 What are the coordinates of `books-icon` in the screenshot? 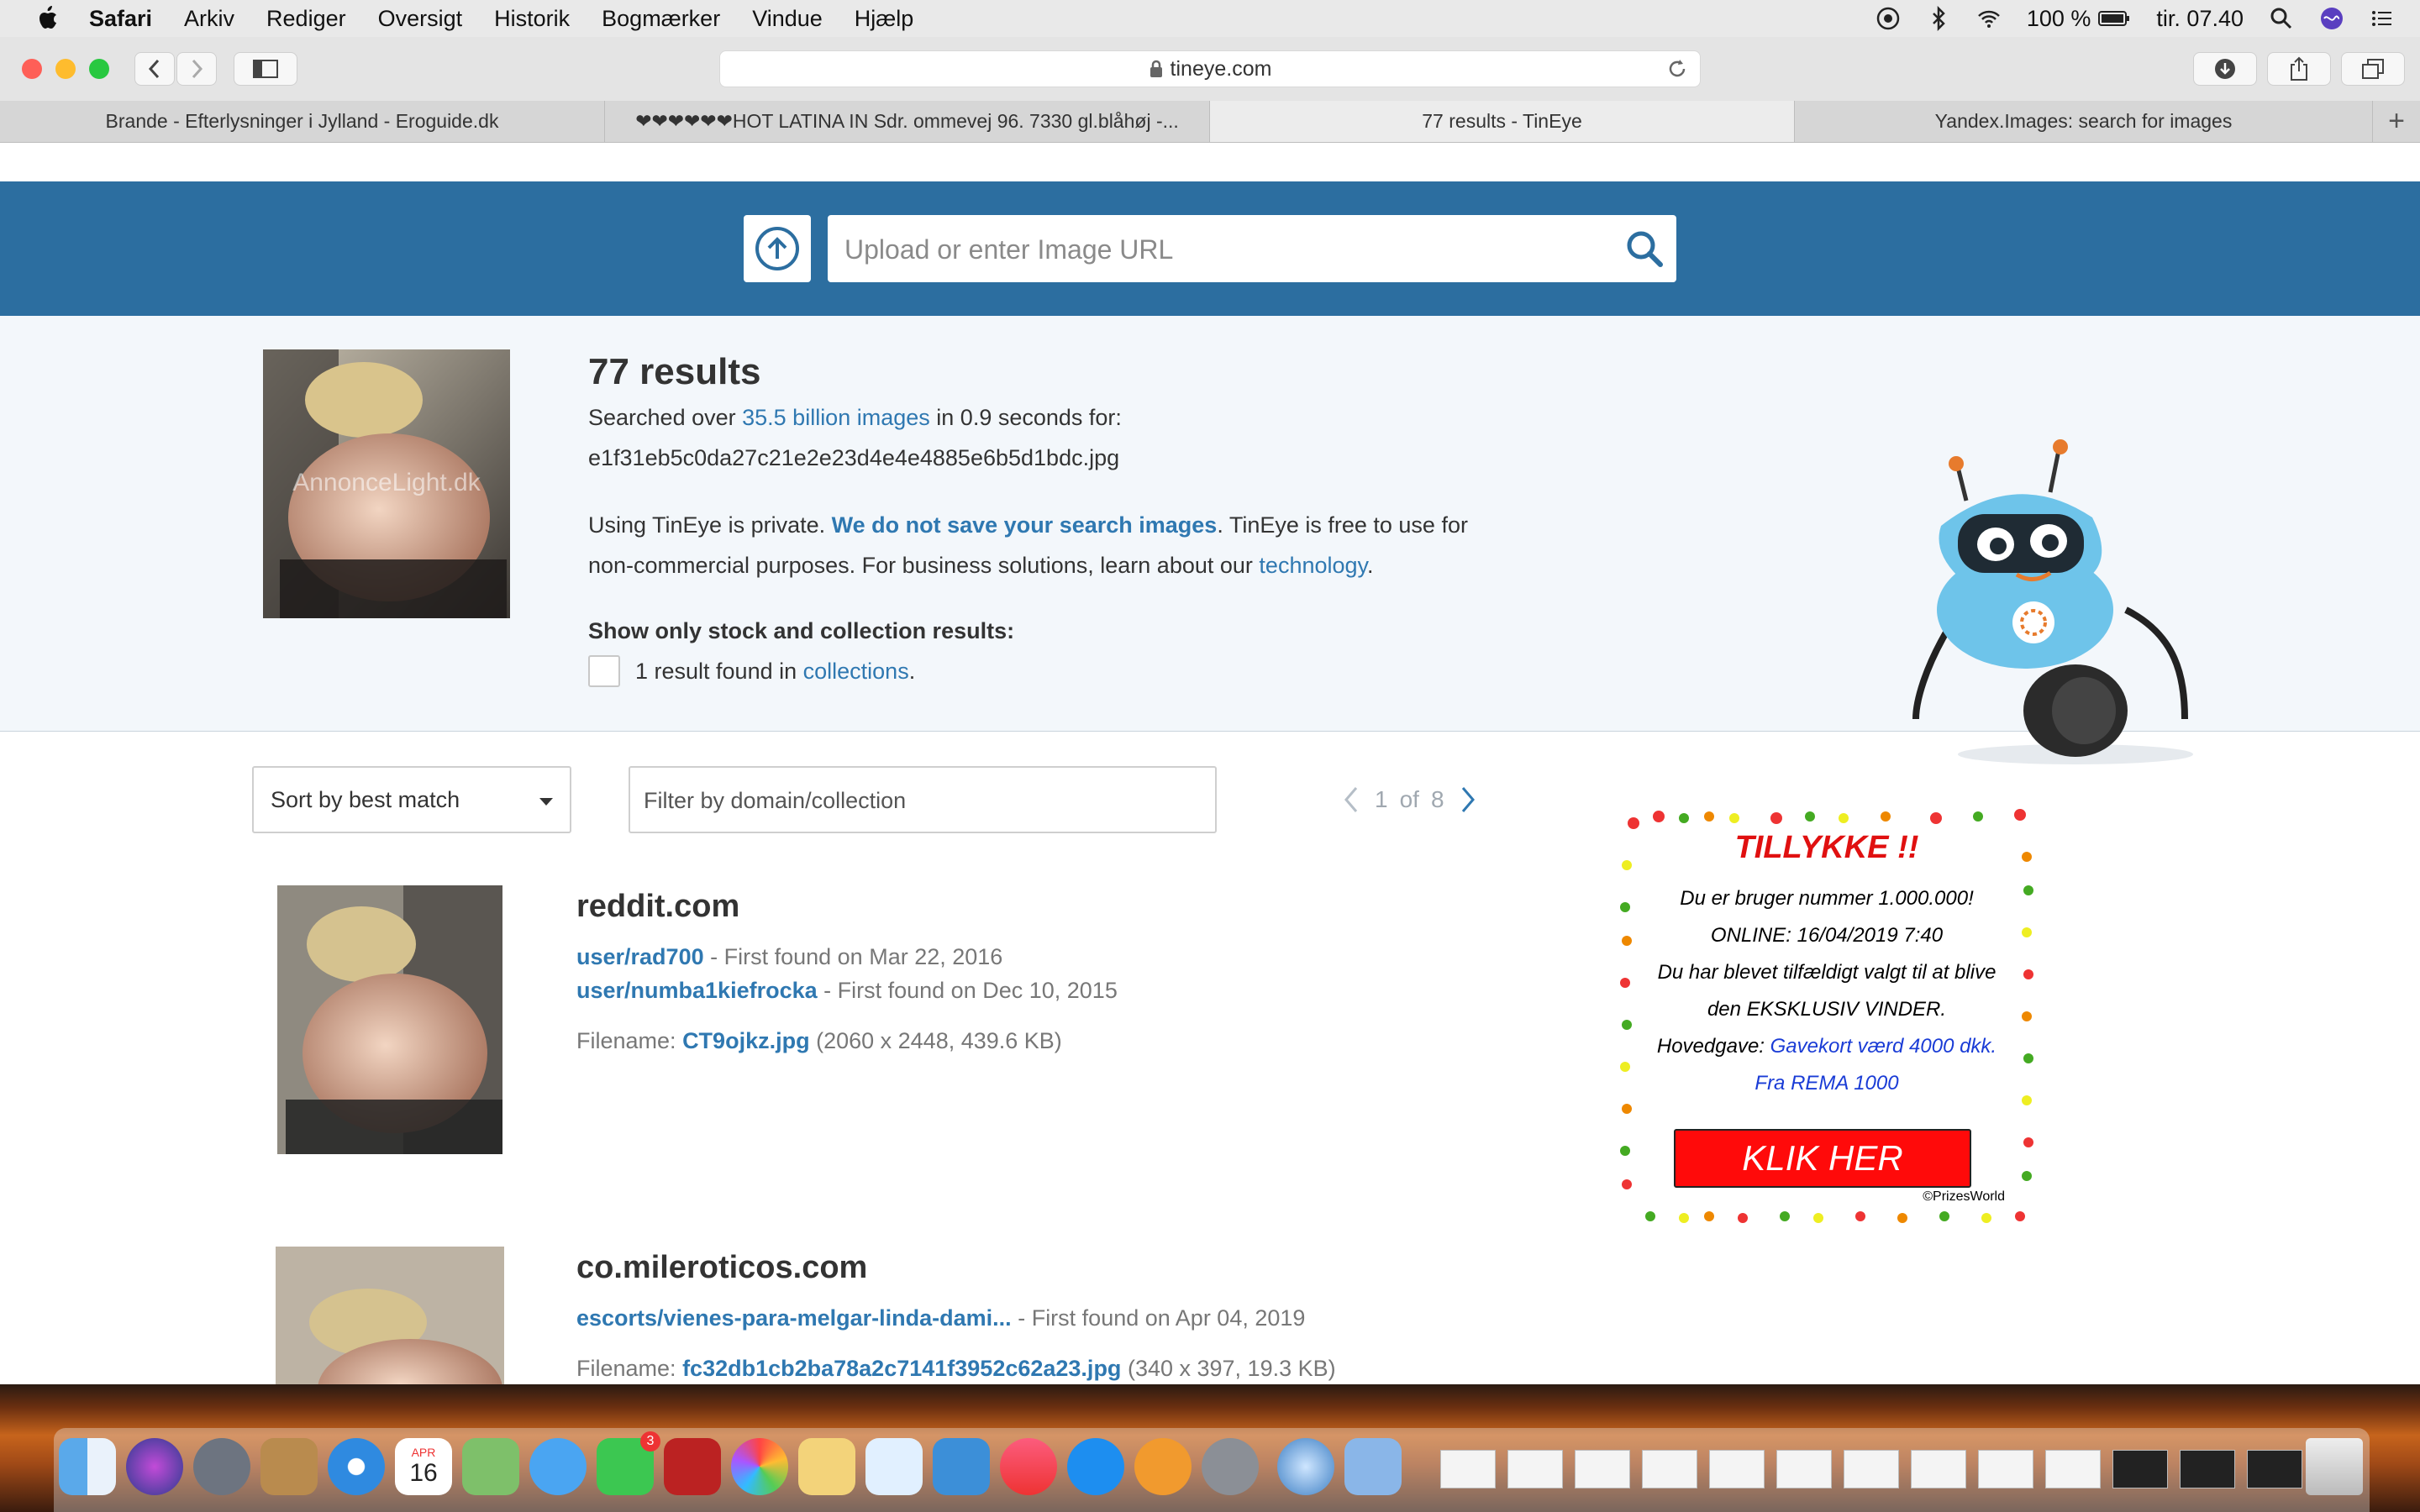 It's located at (1163, 1466).